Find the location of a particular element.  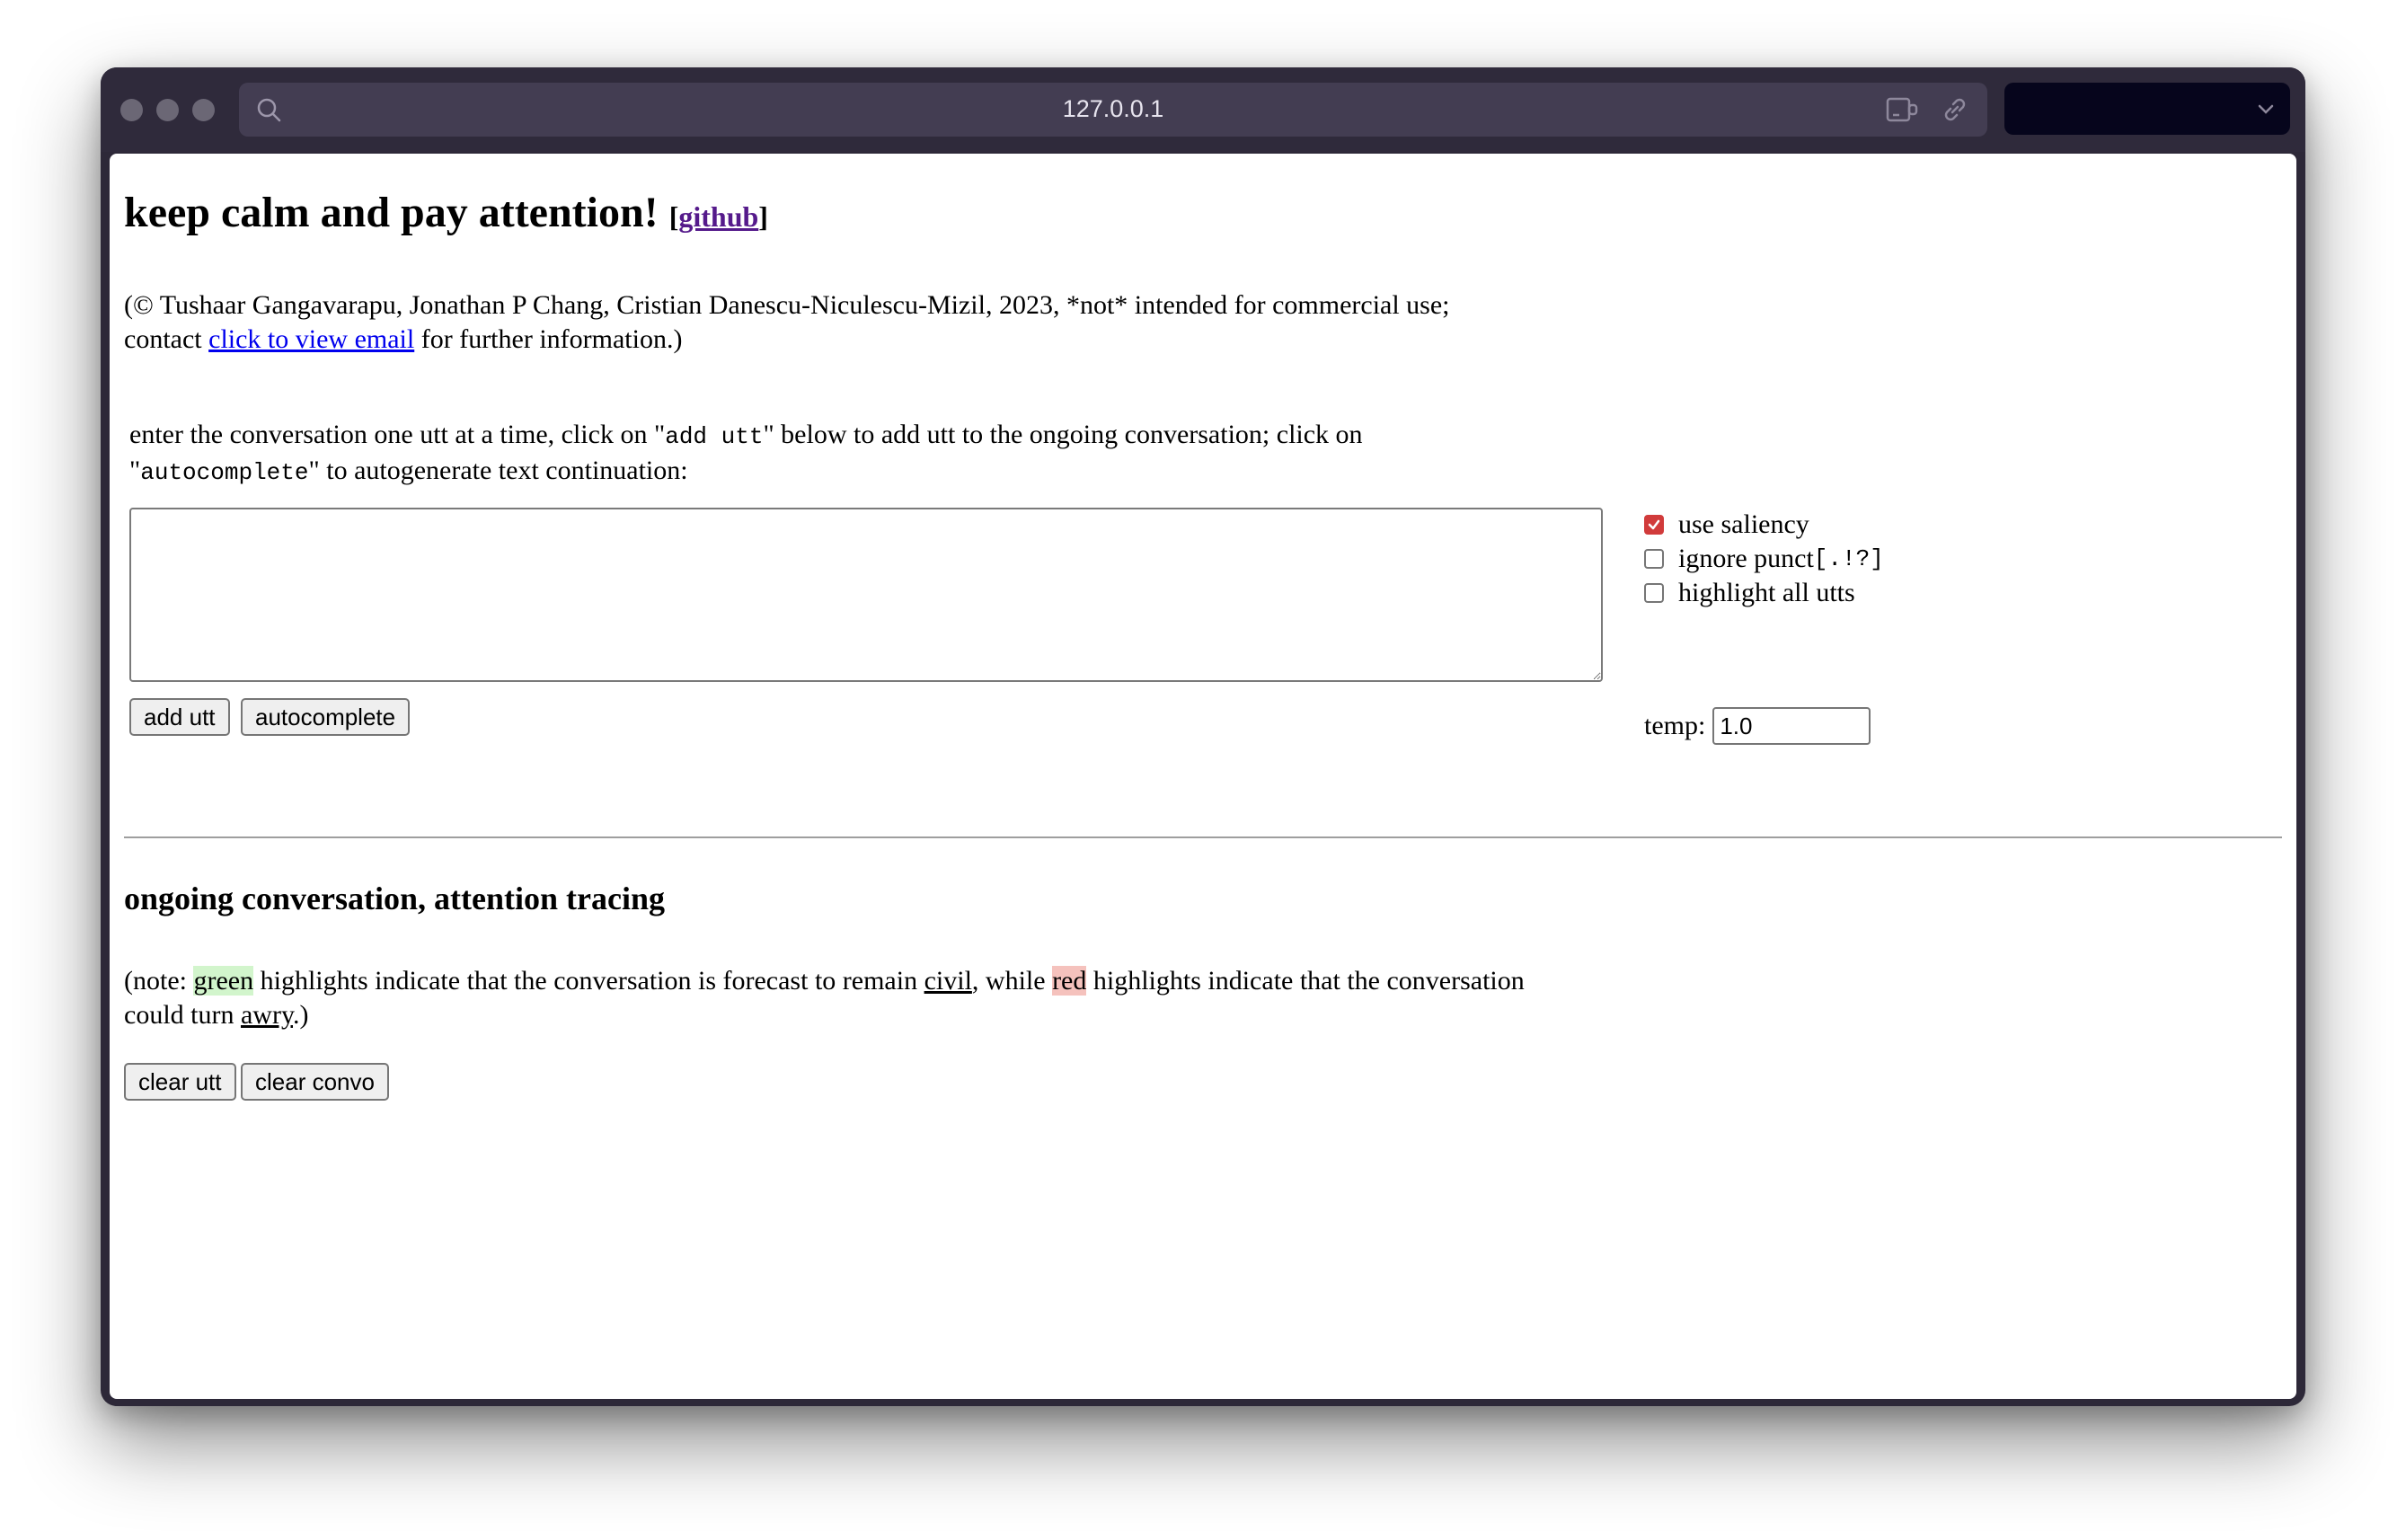

use-saliency-option: use saliency is located at coordinates (1764, 525).